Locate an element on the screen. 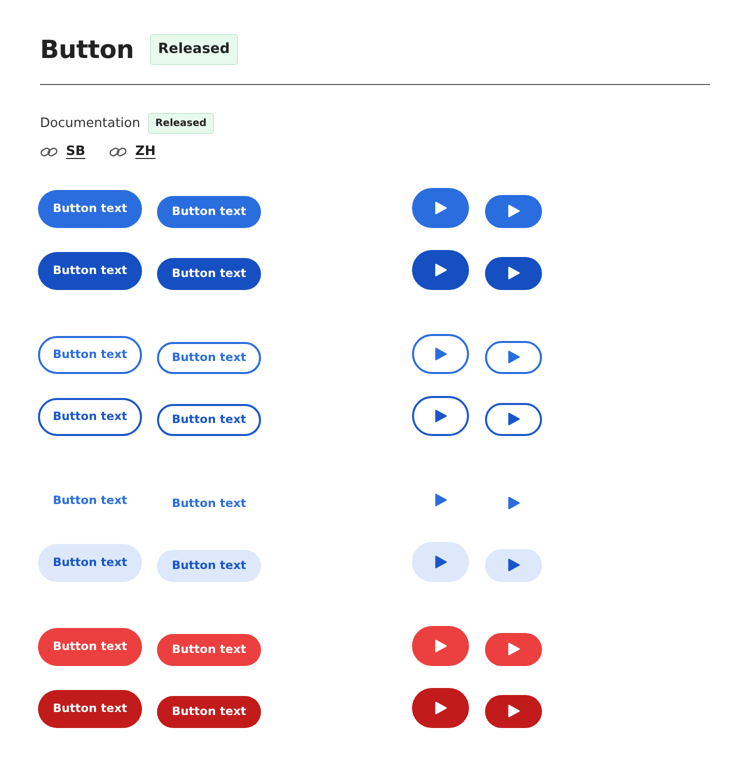 Image resolution: width=750 pixels, height=779 pixels. page-title: Button is located at coordinates (87, 49).